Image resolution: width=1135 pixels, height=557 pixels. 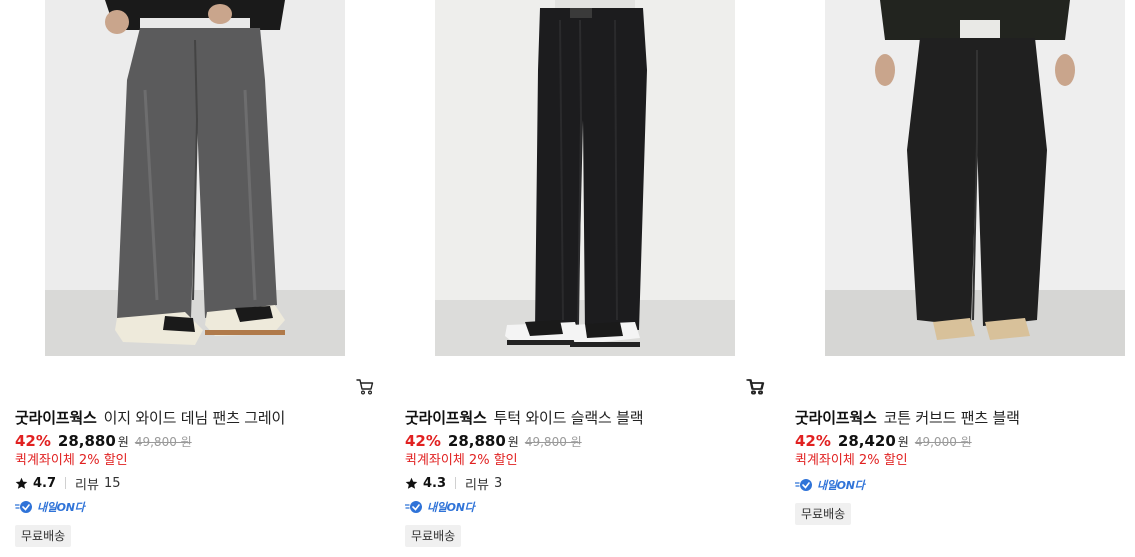 I want to click on sale-price: 28,420, so click(x=866, y=441).